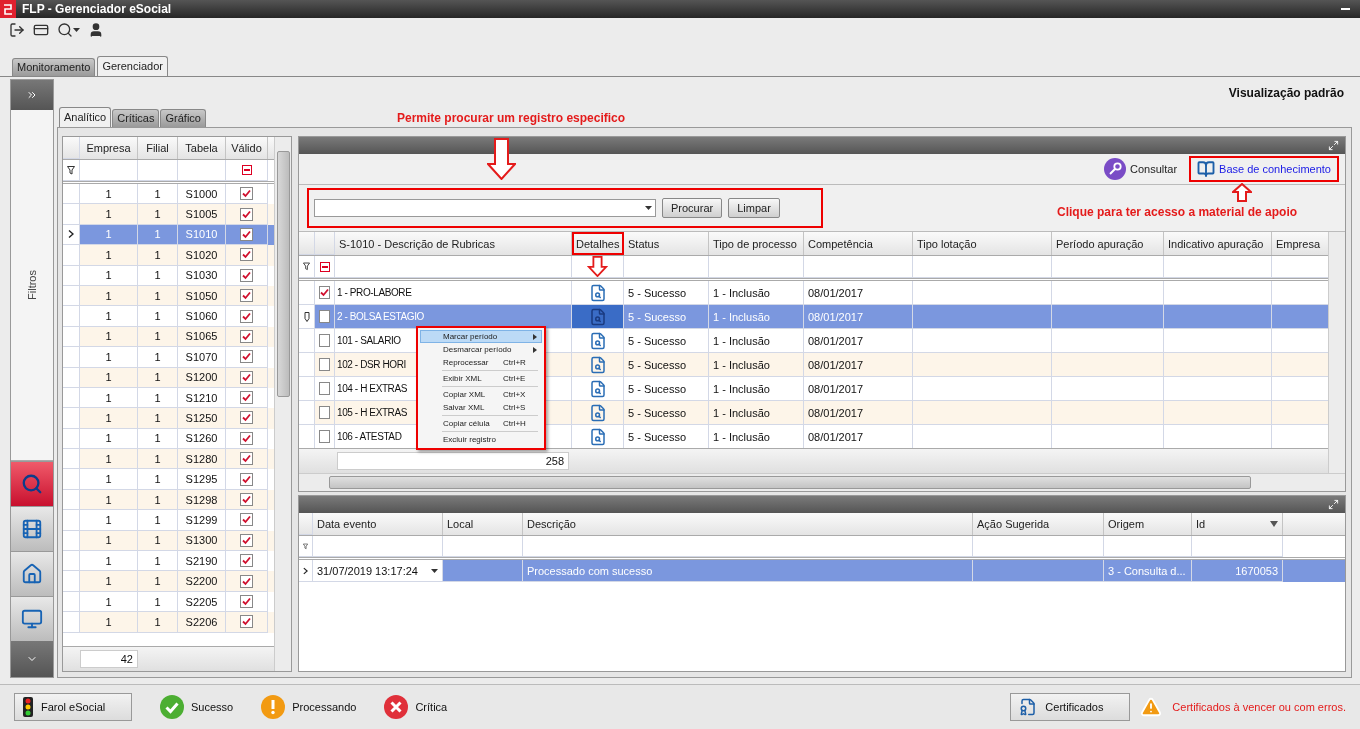 This screenshot has height=729, width=1360. What do you see at coordinates (168, 337) in the screenshot?
I see `table-row: 1 1 S1065` at bounding box center [168, 337].